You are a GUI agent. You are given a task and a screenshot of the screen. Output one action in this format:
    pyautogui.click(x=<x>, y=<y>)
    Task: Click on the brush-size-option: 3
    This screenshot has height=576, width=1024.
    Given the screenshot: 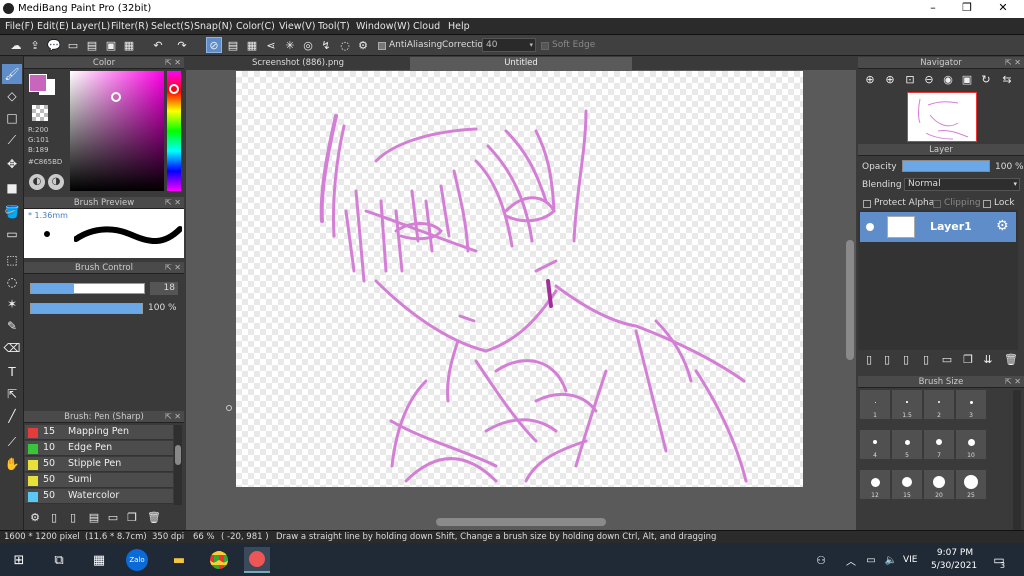 What is the action you would take?
    pyautogui.click(x=971, y=404)
    